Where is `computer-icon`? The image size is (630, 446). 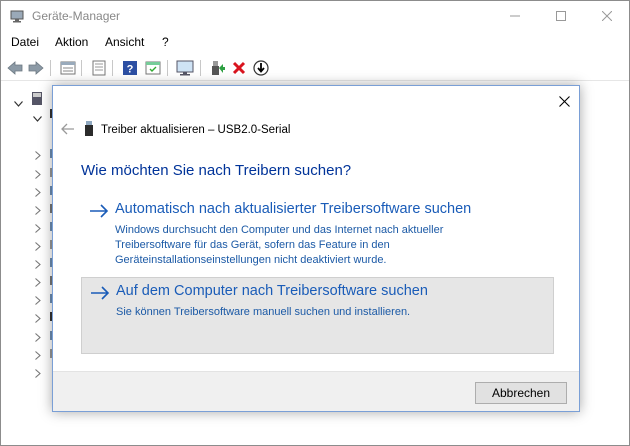
computer-icon is located at coordinates (37, 98).